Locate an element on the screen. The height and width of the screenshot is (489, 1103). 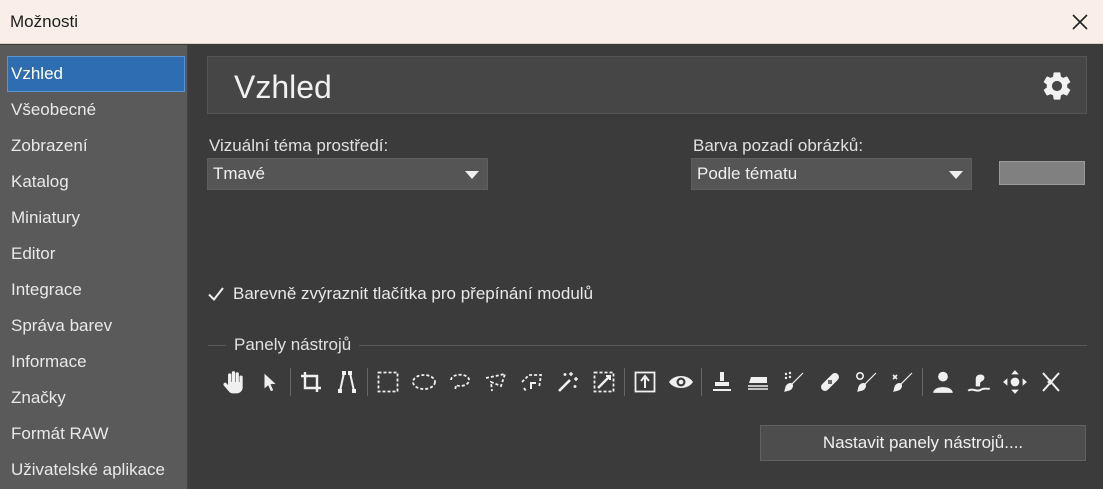
highlight-buttons-checkbox is located at coordinates (216, 294).